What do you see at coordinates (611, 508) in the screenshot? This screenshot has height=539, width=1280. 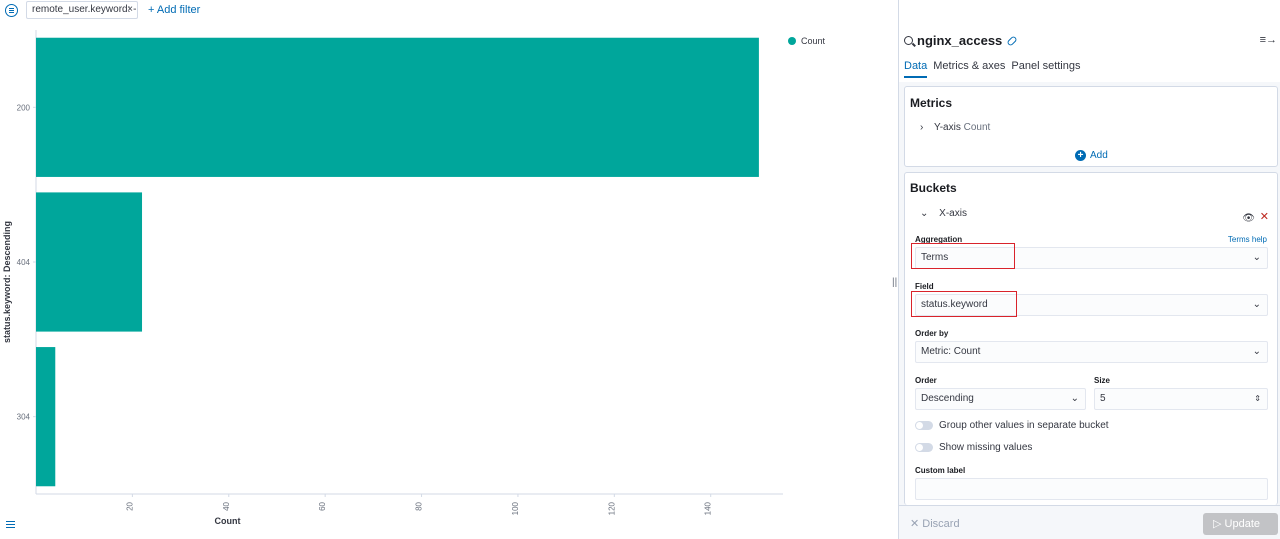 I see `x-tick-label: 120` at bounding box center [611, 508].